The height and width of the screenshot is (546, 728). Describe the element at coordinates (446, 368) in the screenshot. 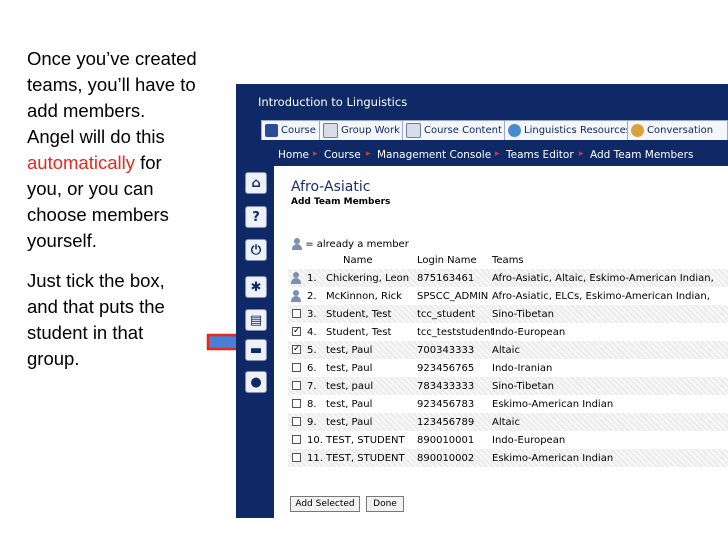

I see `row-login: 923456765` at that location.